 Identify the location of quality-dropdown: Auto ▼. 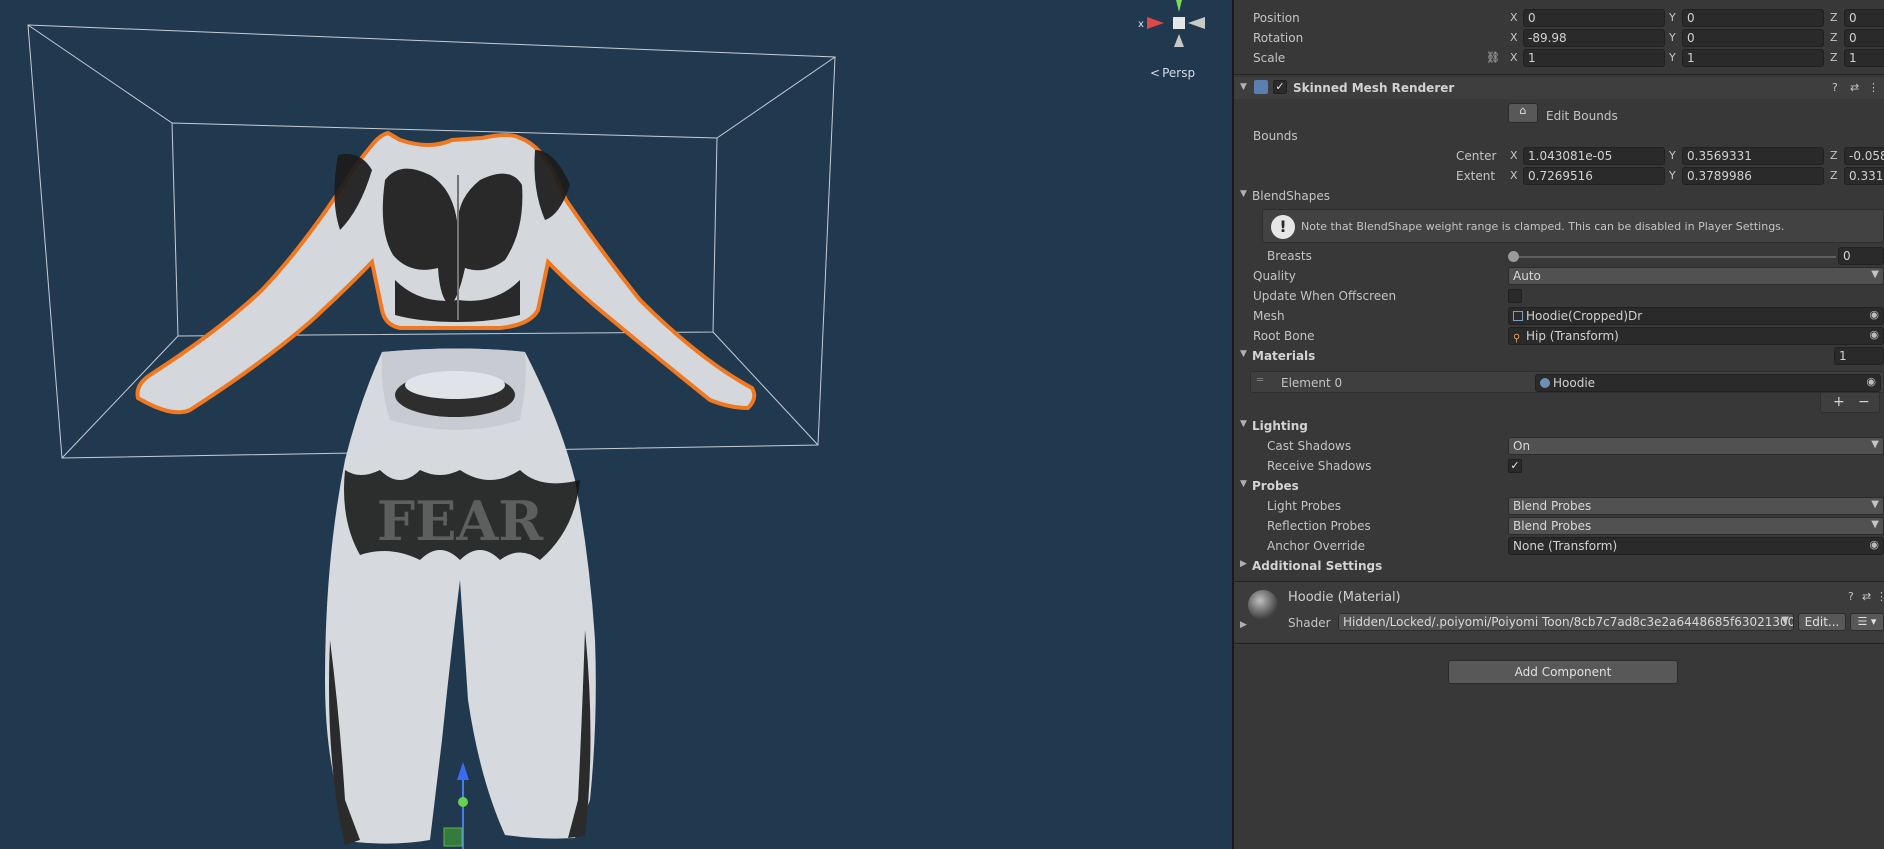
(1696, 276).